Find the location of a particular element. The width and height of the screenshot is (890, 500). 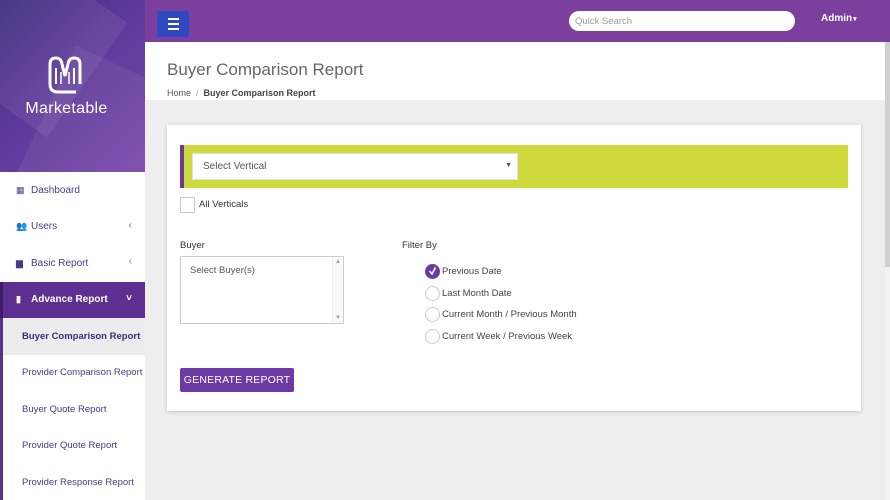

dropdown-arrow-icon: ▼ is located at coordinates (508, 165).